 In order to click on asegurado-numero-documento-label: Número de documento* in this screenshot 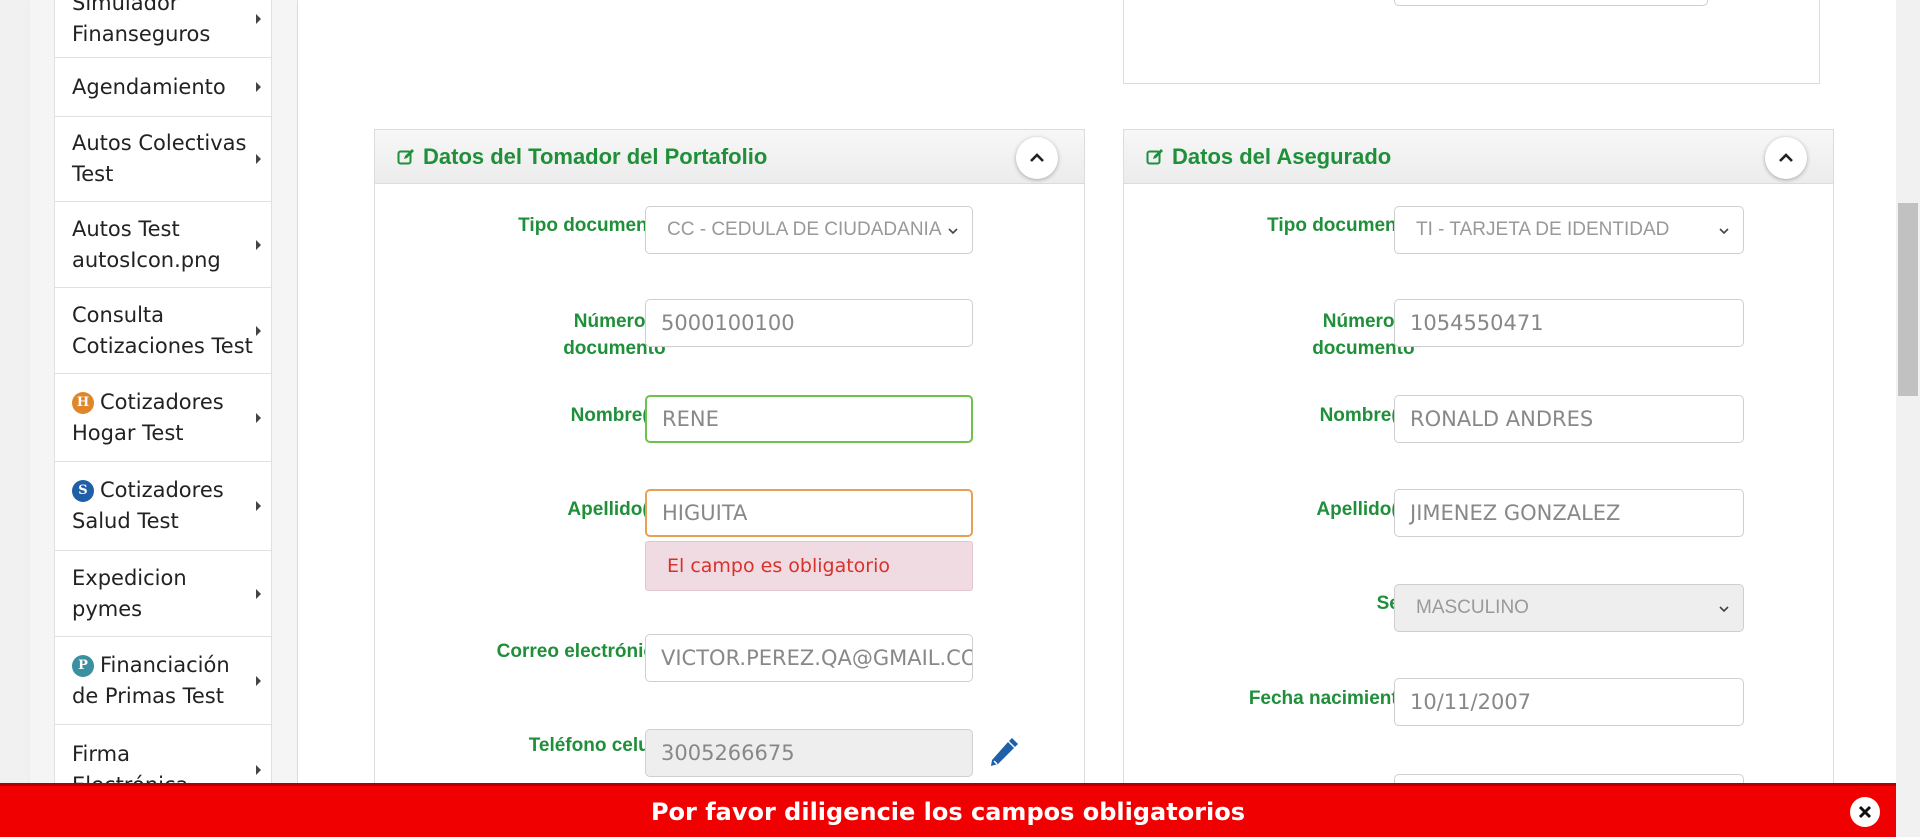, I will do `click(1367, 335)`.